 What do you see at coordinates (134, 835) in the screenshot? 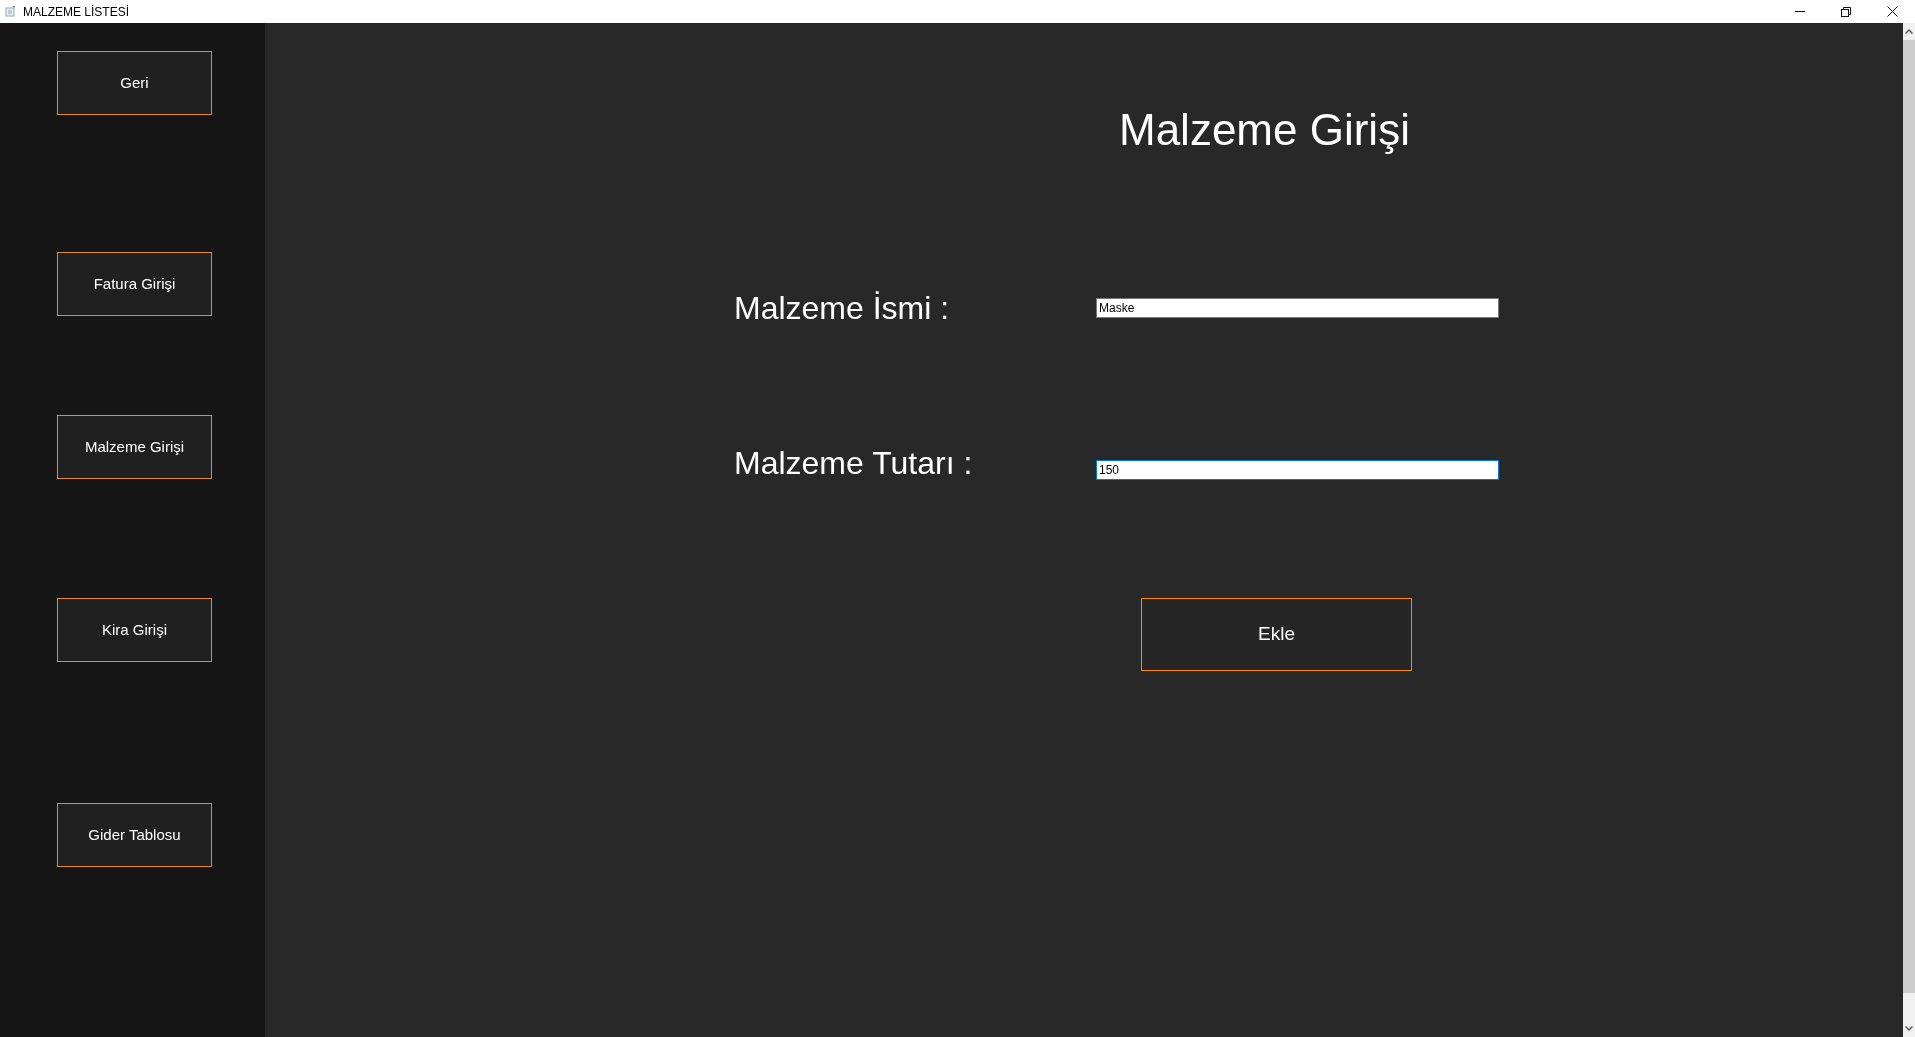
I see `sidebar-button: Gider Tablosu` at bounding box center [134, 835].